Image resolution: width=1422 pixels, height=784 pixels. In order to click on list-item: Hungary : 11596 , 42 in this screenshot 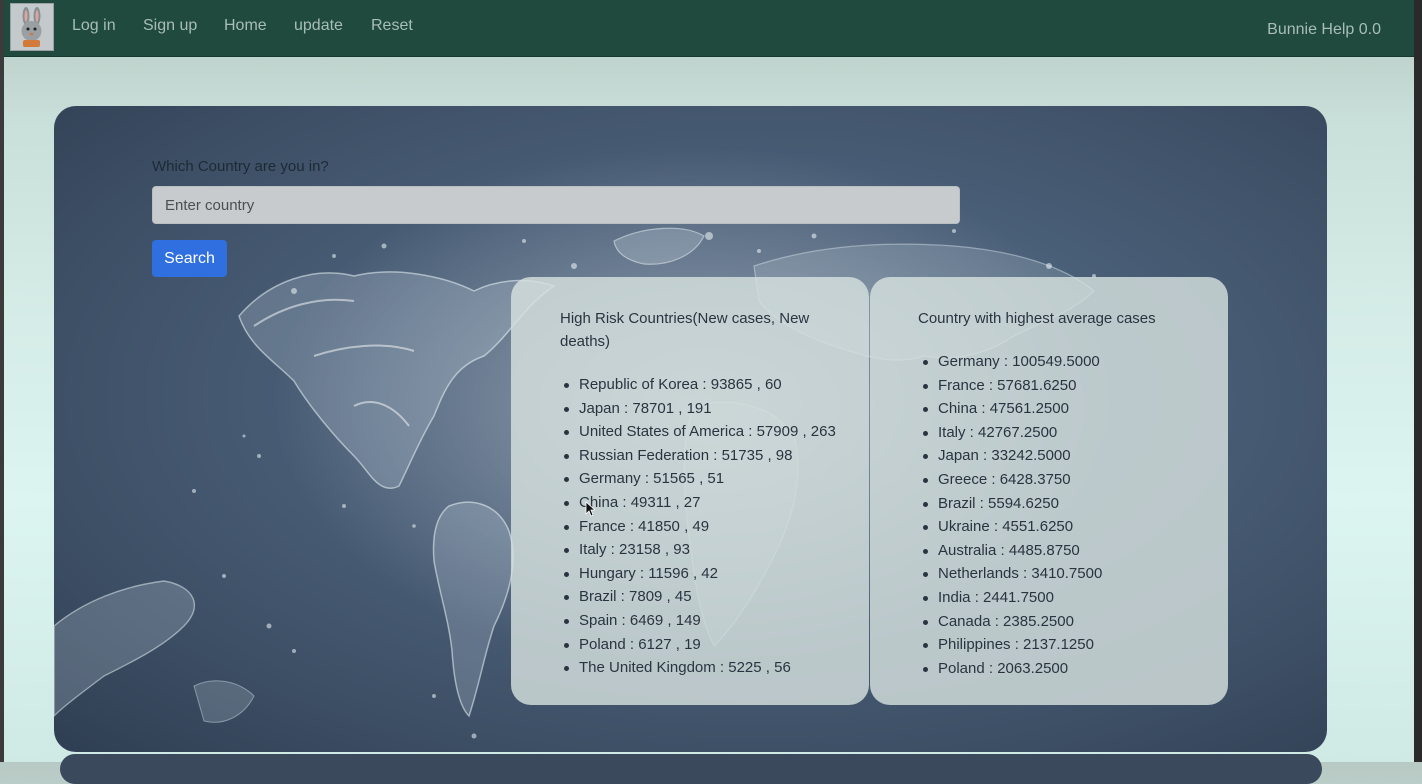, I will do `click(700, 574)`.